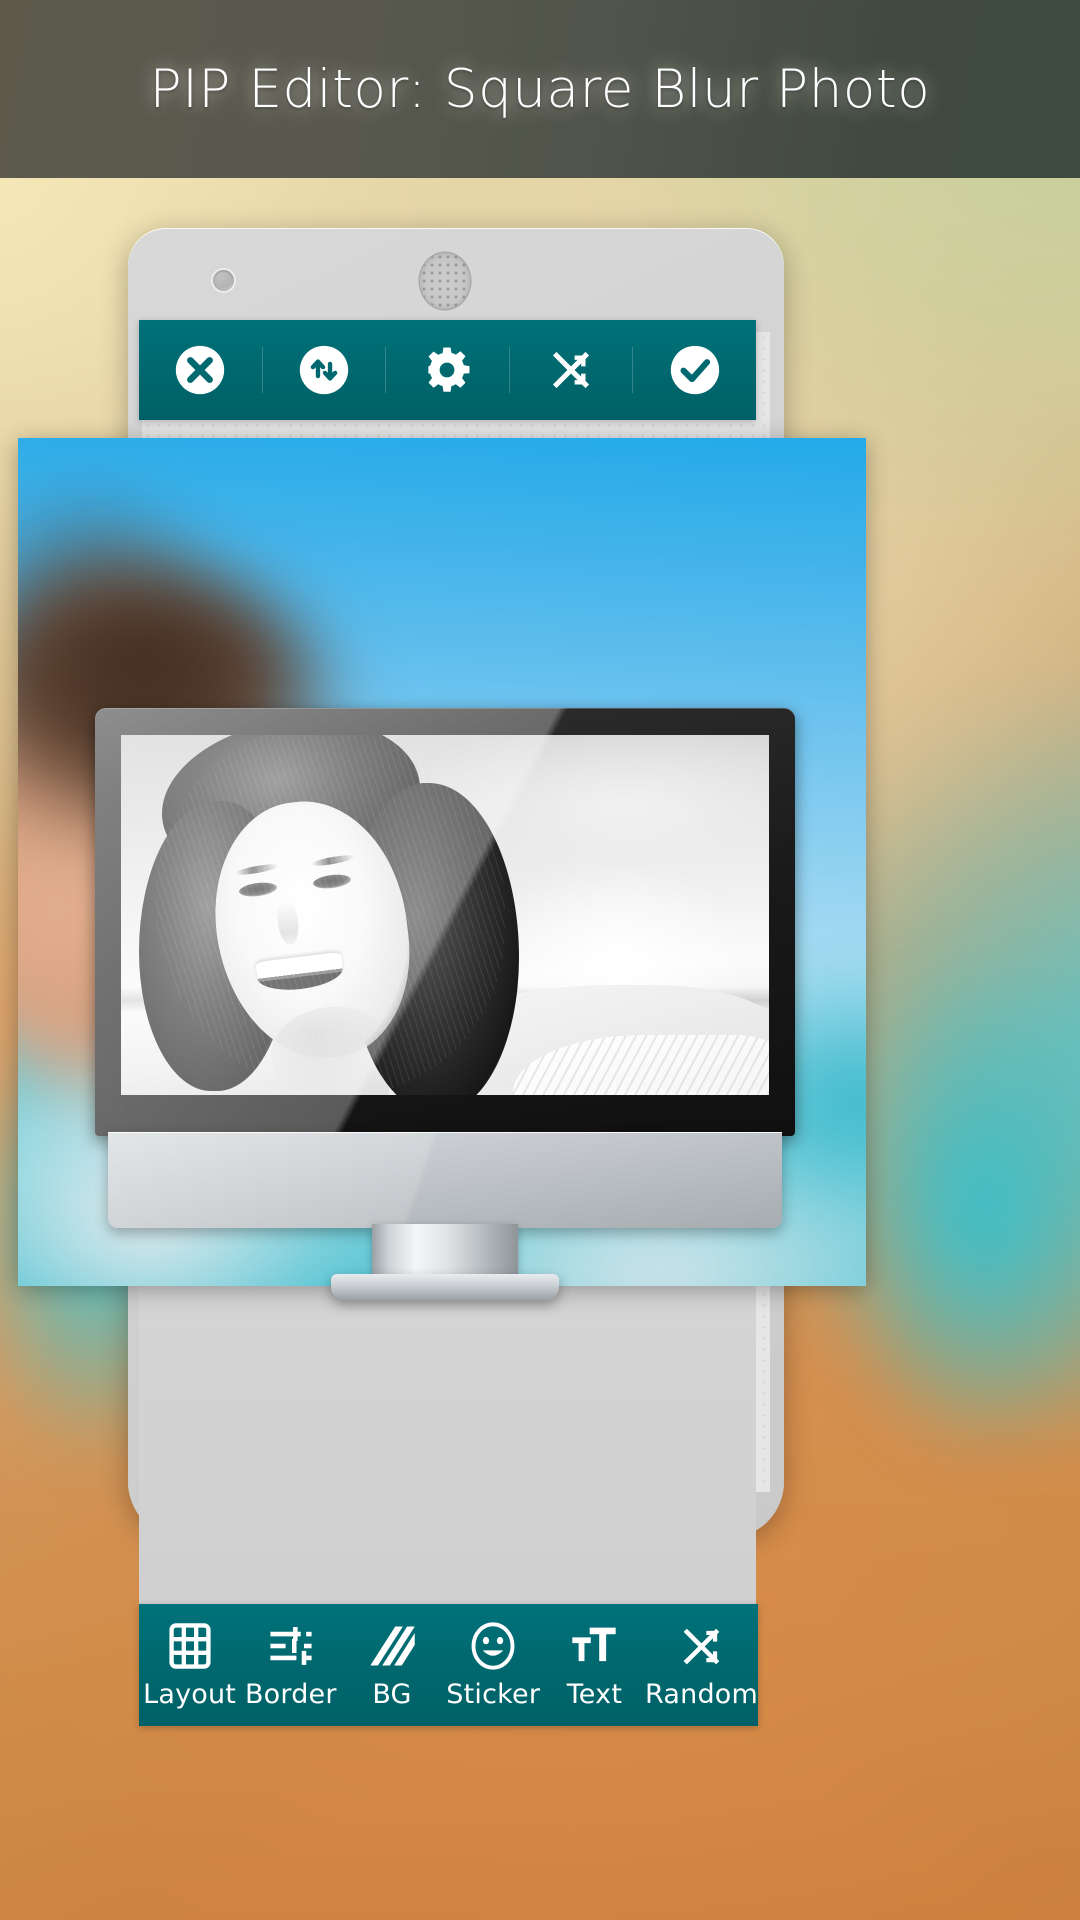 This screenshot has height=1920, width=1080. I want to click on text-size-icon, so click(594, 1644).